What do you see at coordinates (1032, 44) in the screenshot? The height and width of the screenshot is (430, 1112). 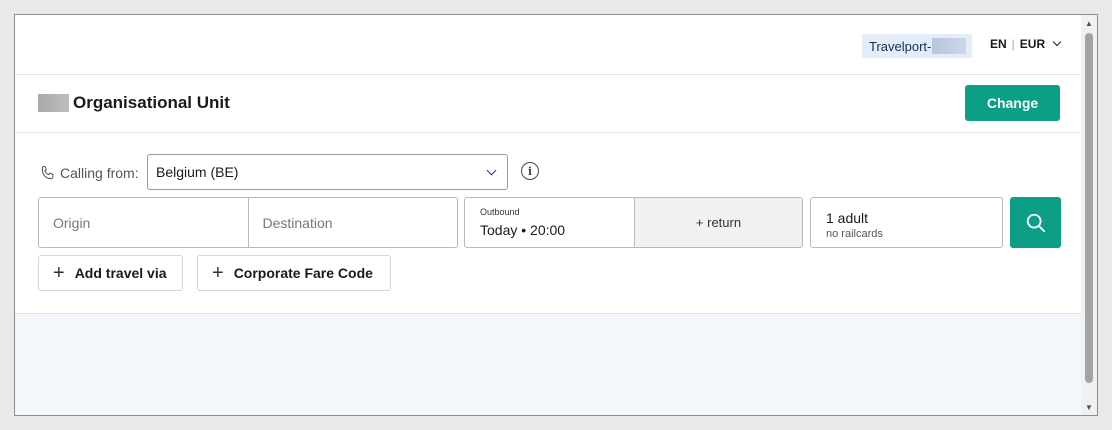 I see `currency-code: EUR` at bounding box center [1032, 44].